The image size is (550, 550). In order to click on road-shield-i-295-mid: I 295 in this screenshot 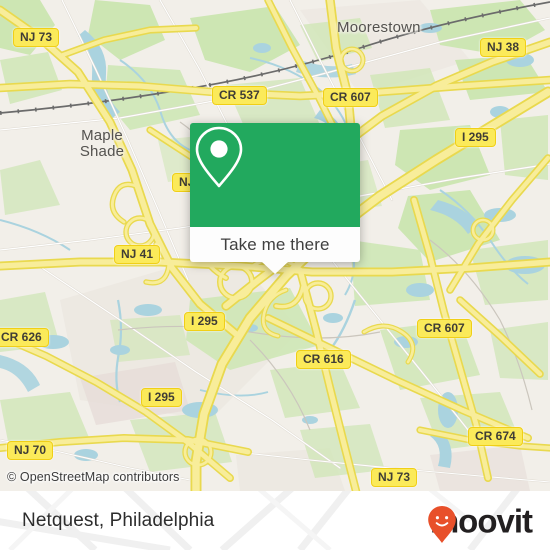, I will do `click(204, 321)`.